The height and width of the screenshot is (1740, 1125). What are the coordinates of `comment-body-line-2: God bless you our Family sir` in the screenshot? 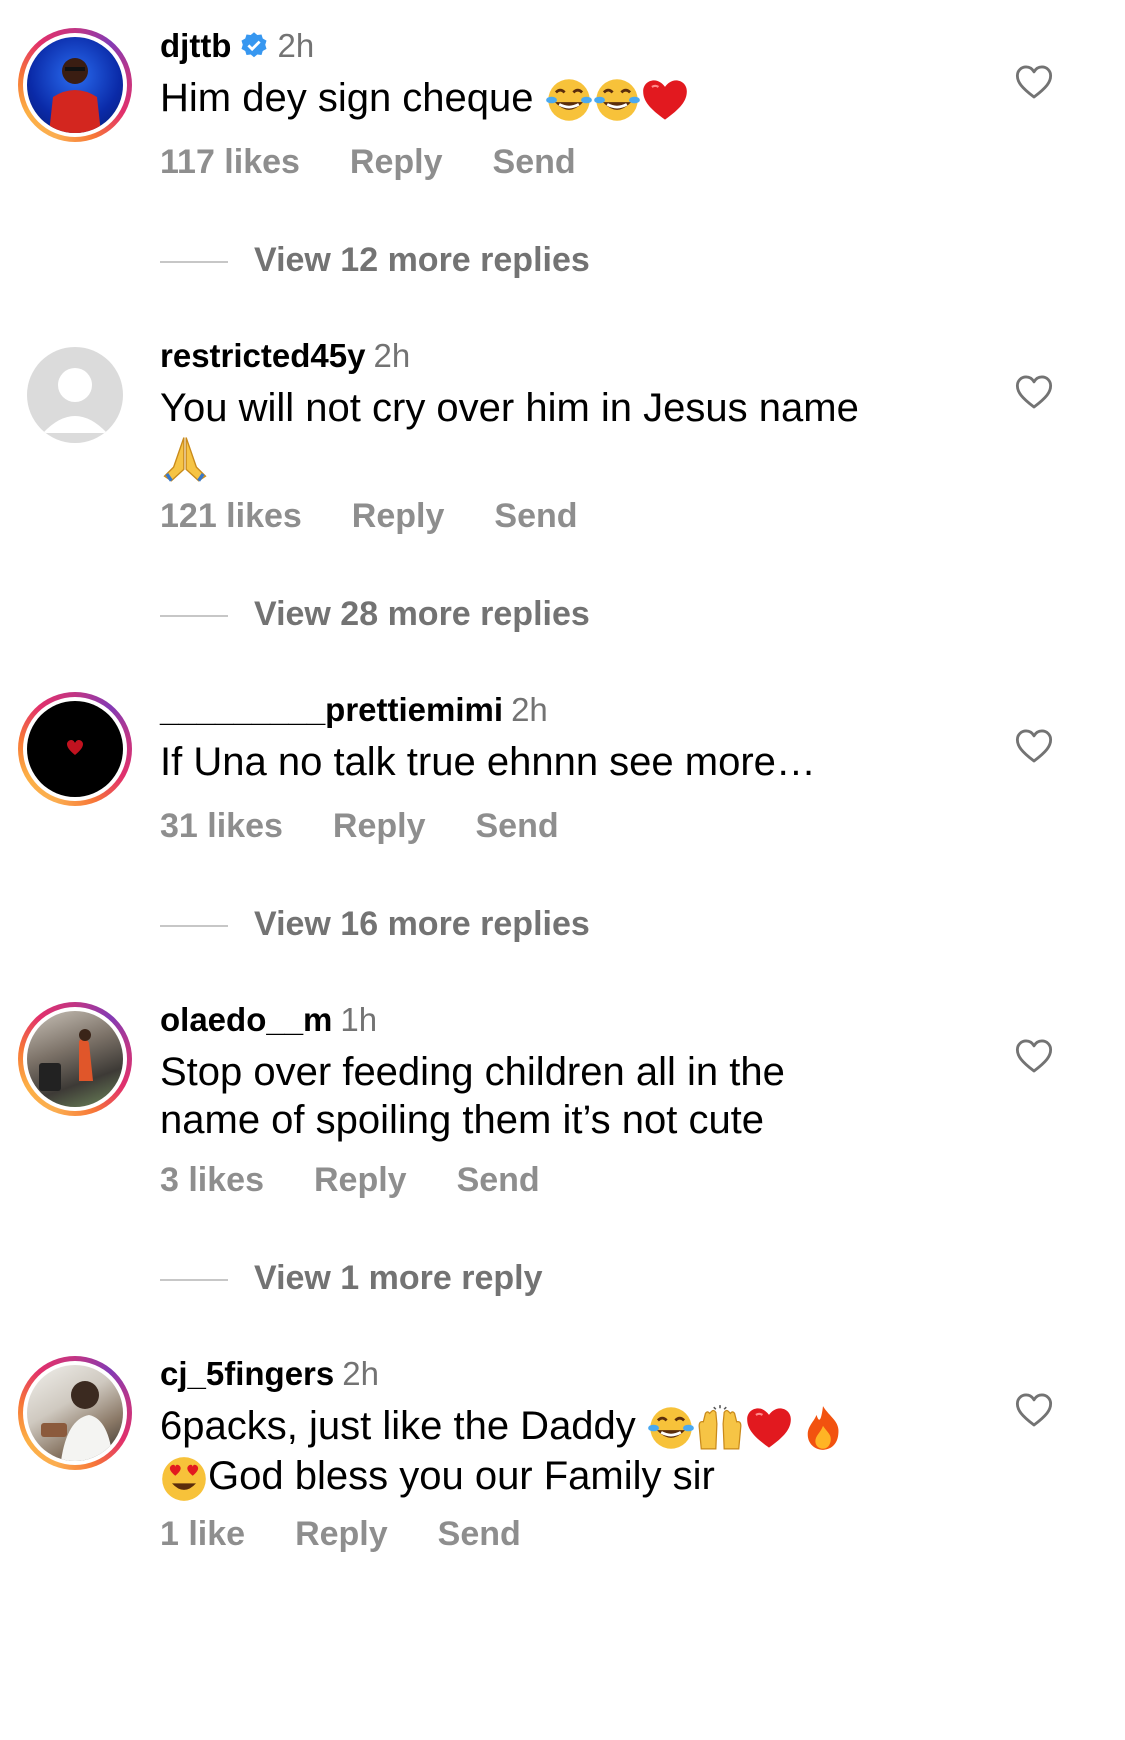 It's located at (461, 1476).